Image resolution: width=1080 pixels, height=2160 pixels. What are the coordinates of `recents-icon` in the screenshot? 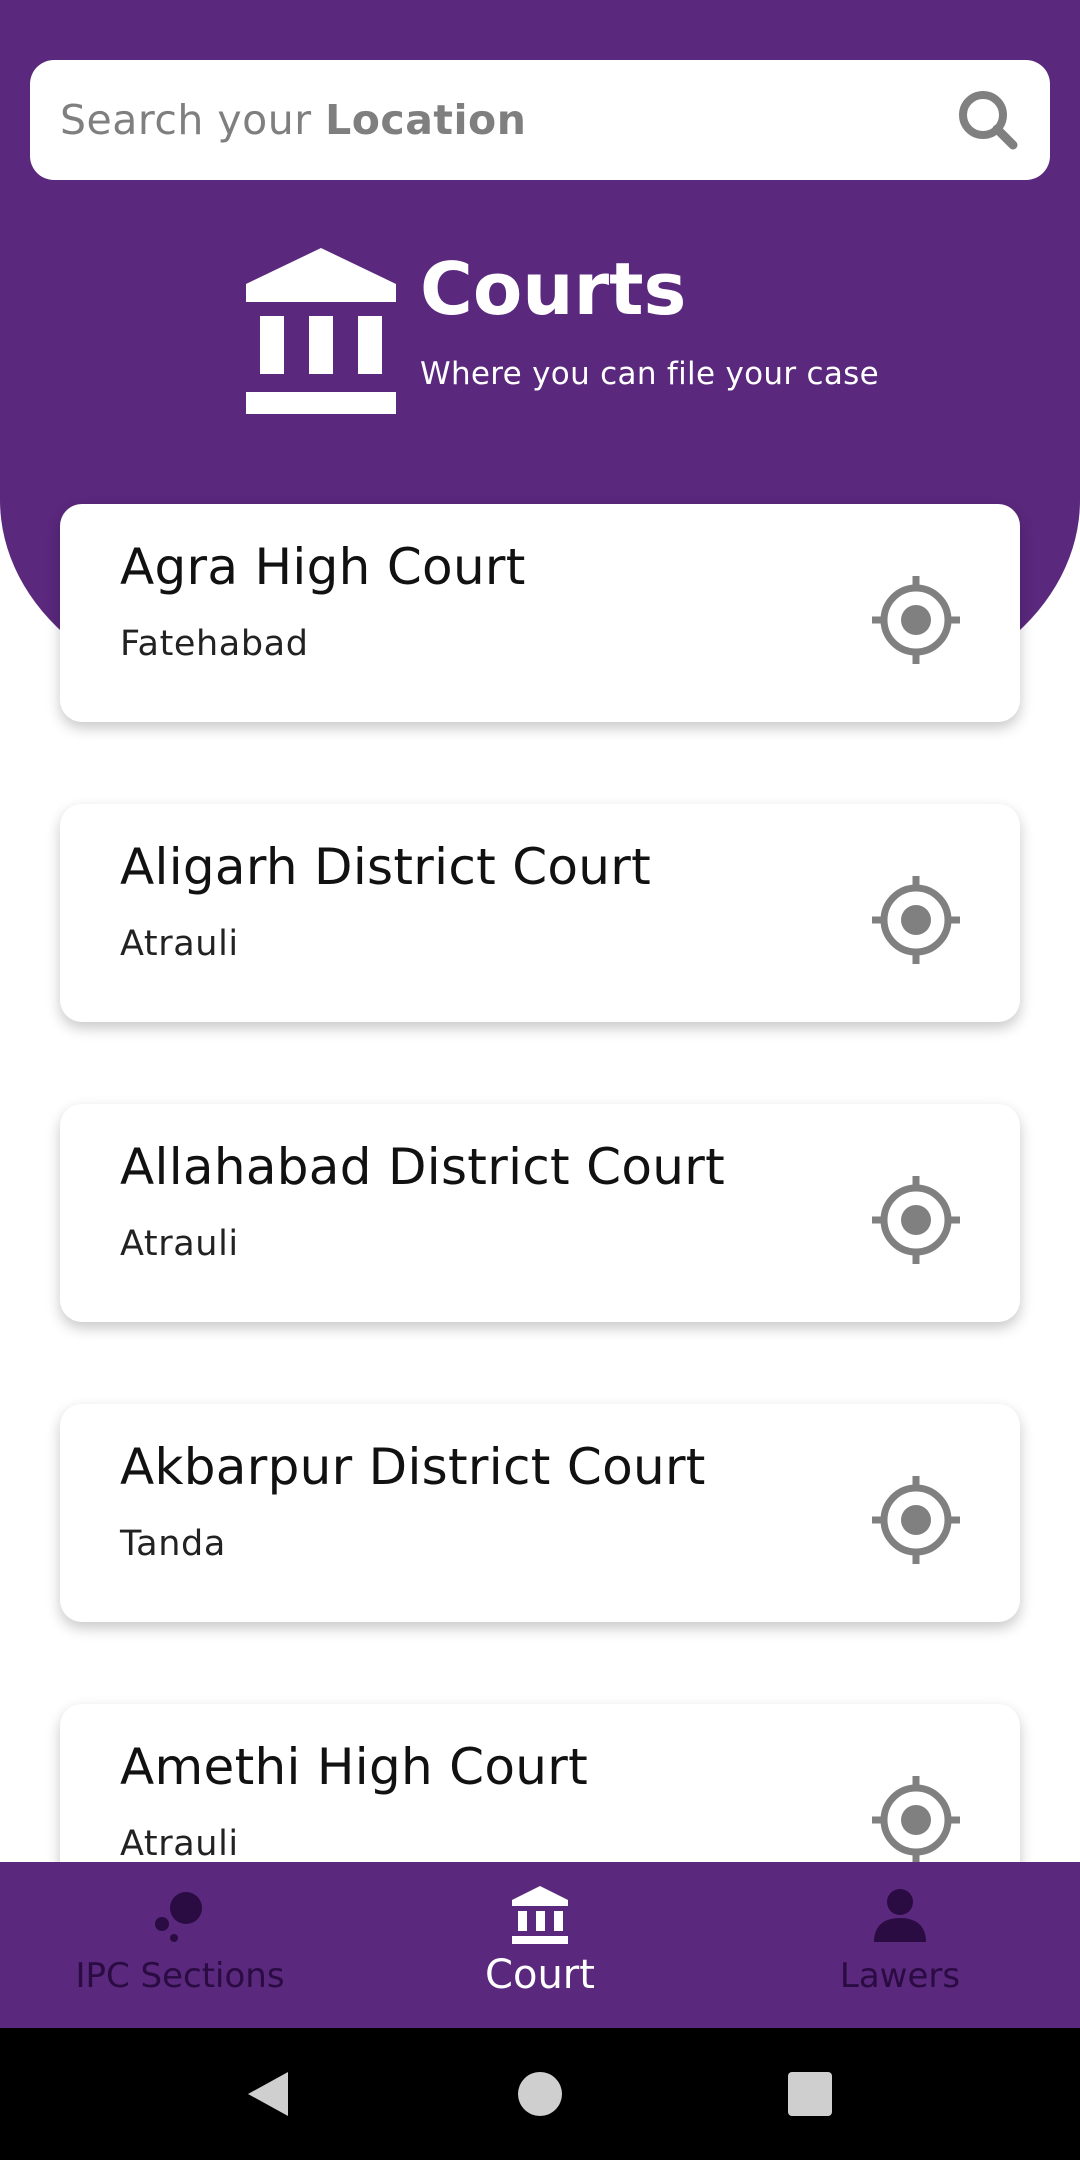 It's located at (810, 2094).